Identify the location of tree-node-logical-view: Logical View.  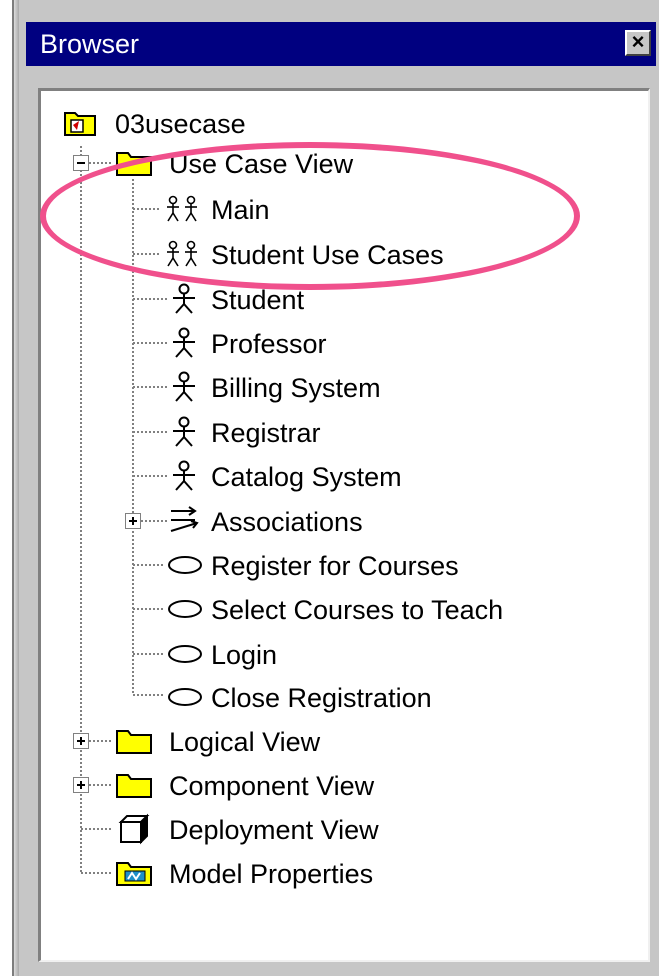
(275, 741).